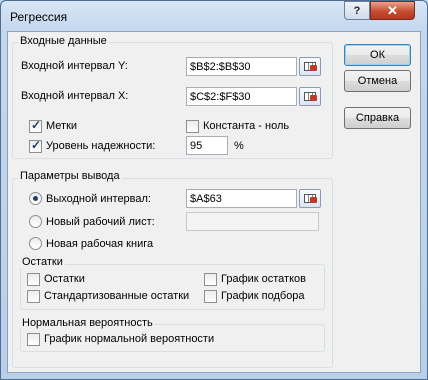 The height and width of the screenshot is (380, 428). What do you see at coordinates (246, 126) in the screenshot?
I see `constant-zero-label: Константа - ноль` at bounding box center [246, 126].